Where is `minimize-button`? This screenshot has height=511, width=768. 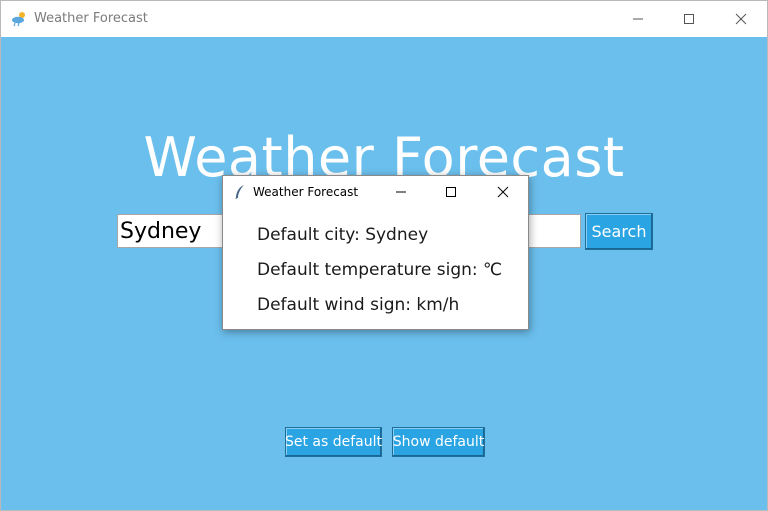
minimize-button is located at coordinates (638, 19).